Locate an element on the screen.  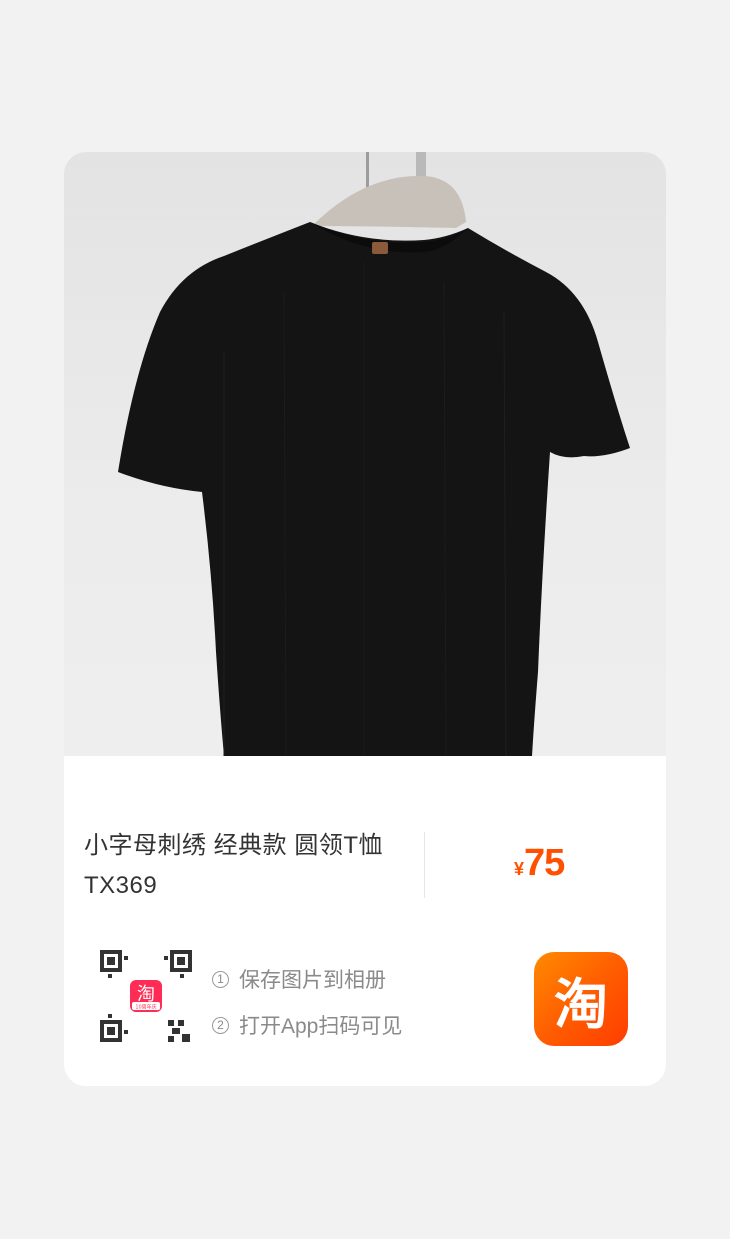
product-title: 小字母刺绣 经典款 圆领T恤 TX369 is located at coordinates (233, 865).